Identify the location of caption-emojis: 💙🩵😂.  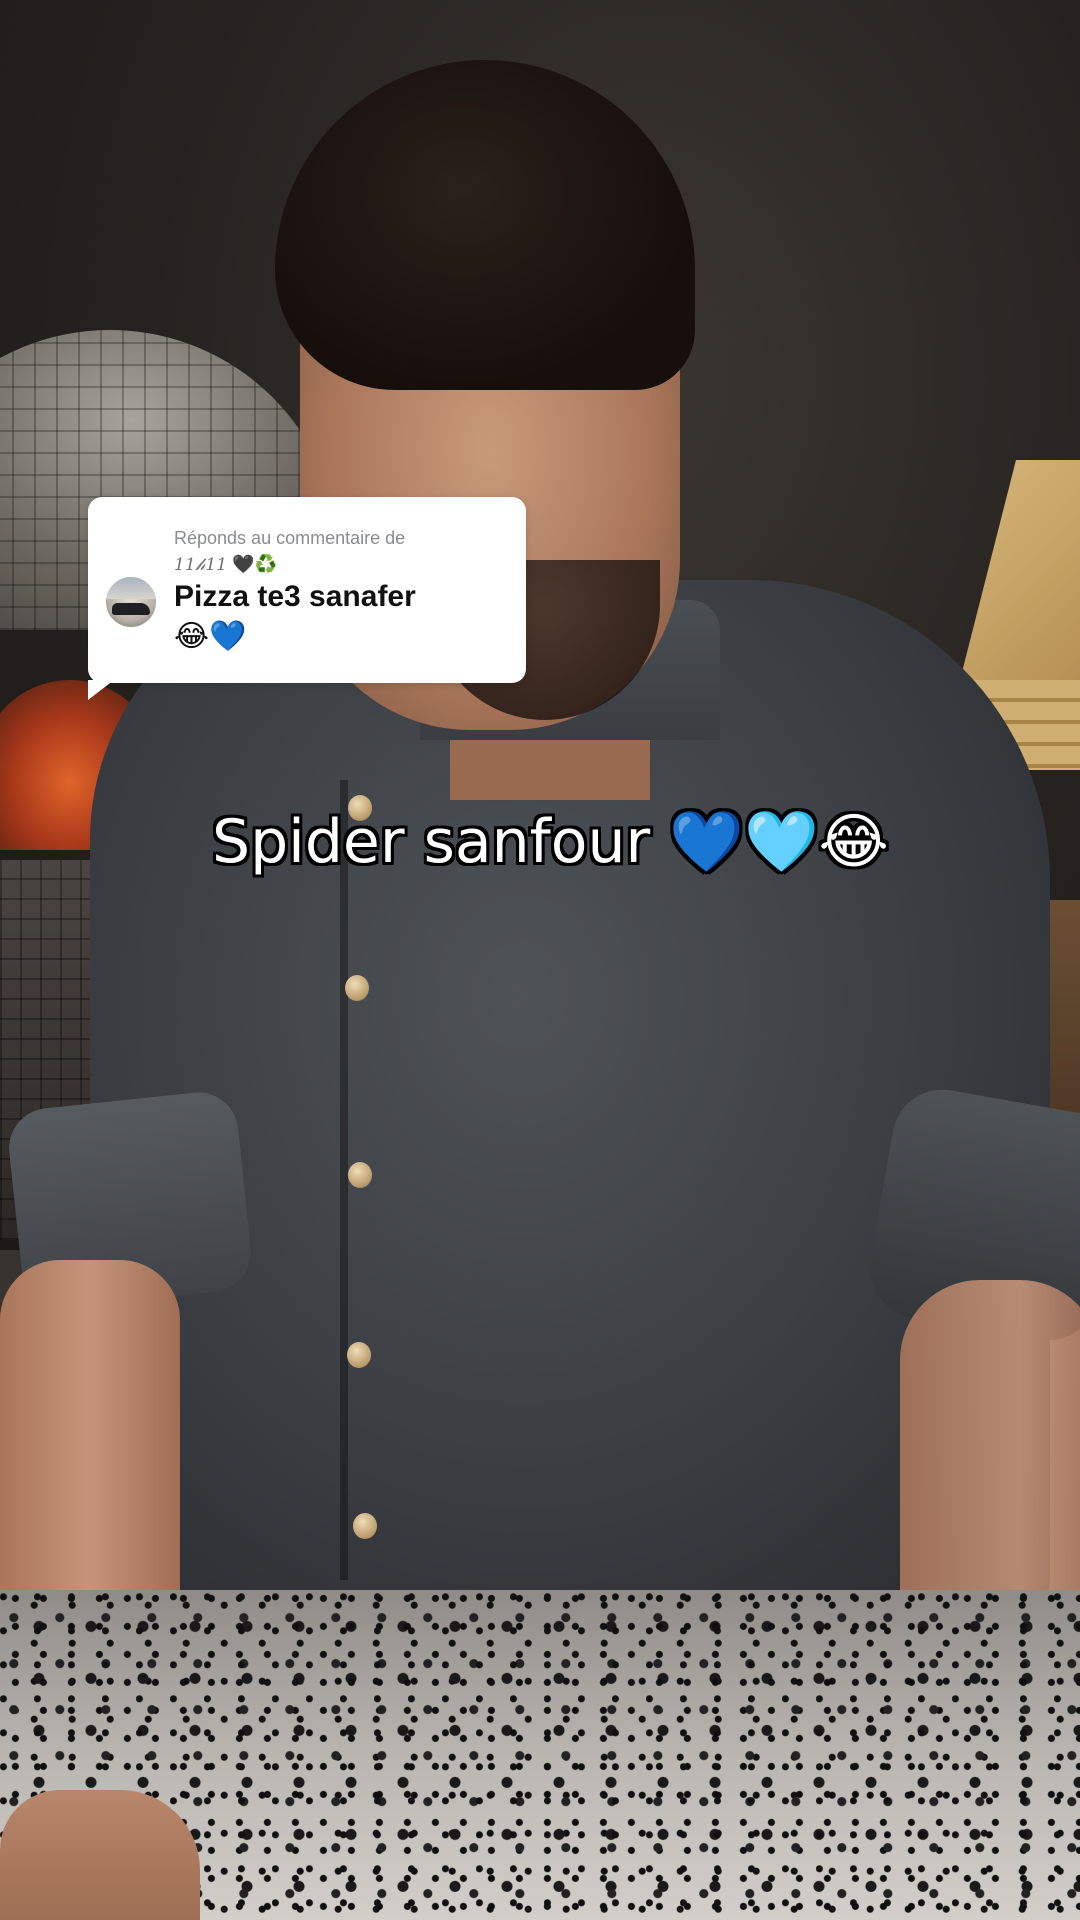
(779, 842).